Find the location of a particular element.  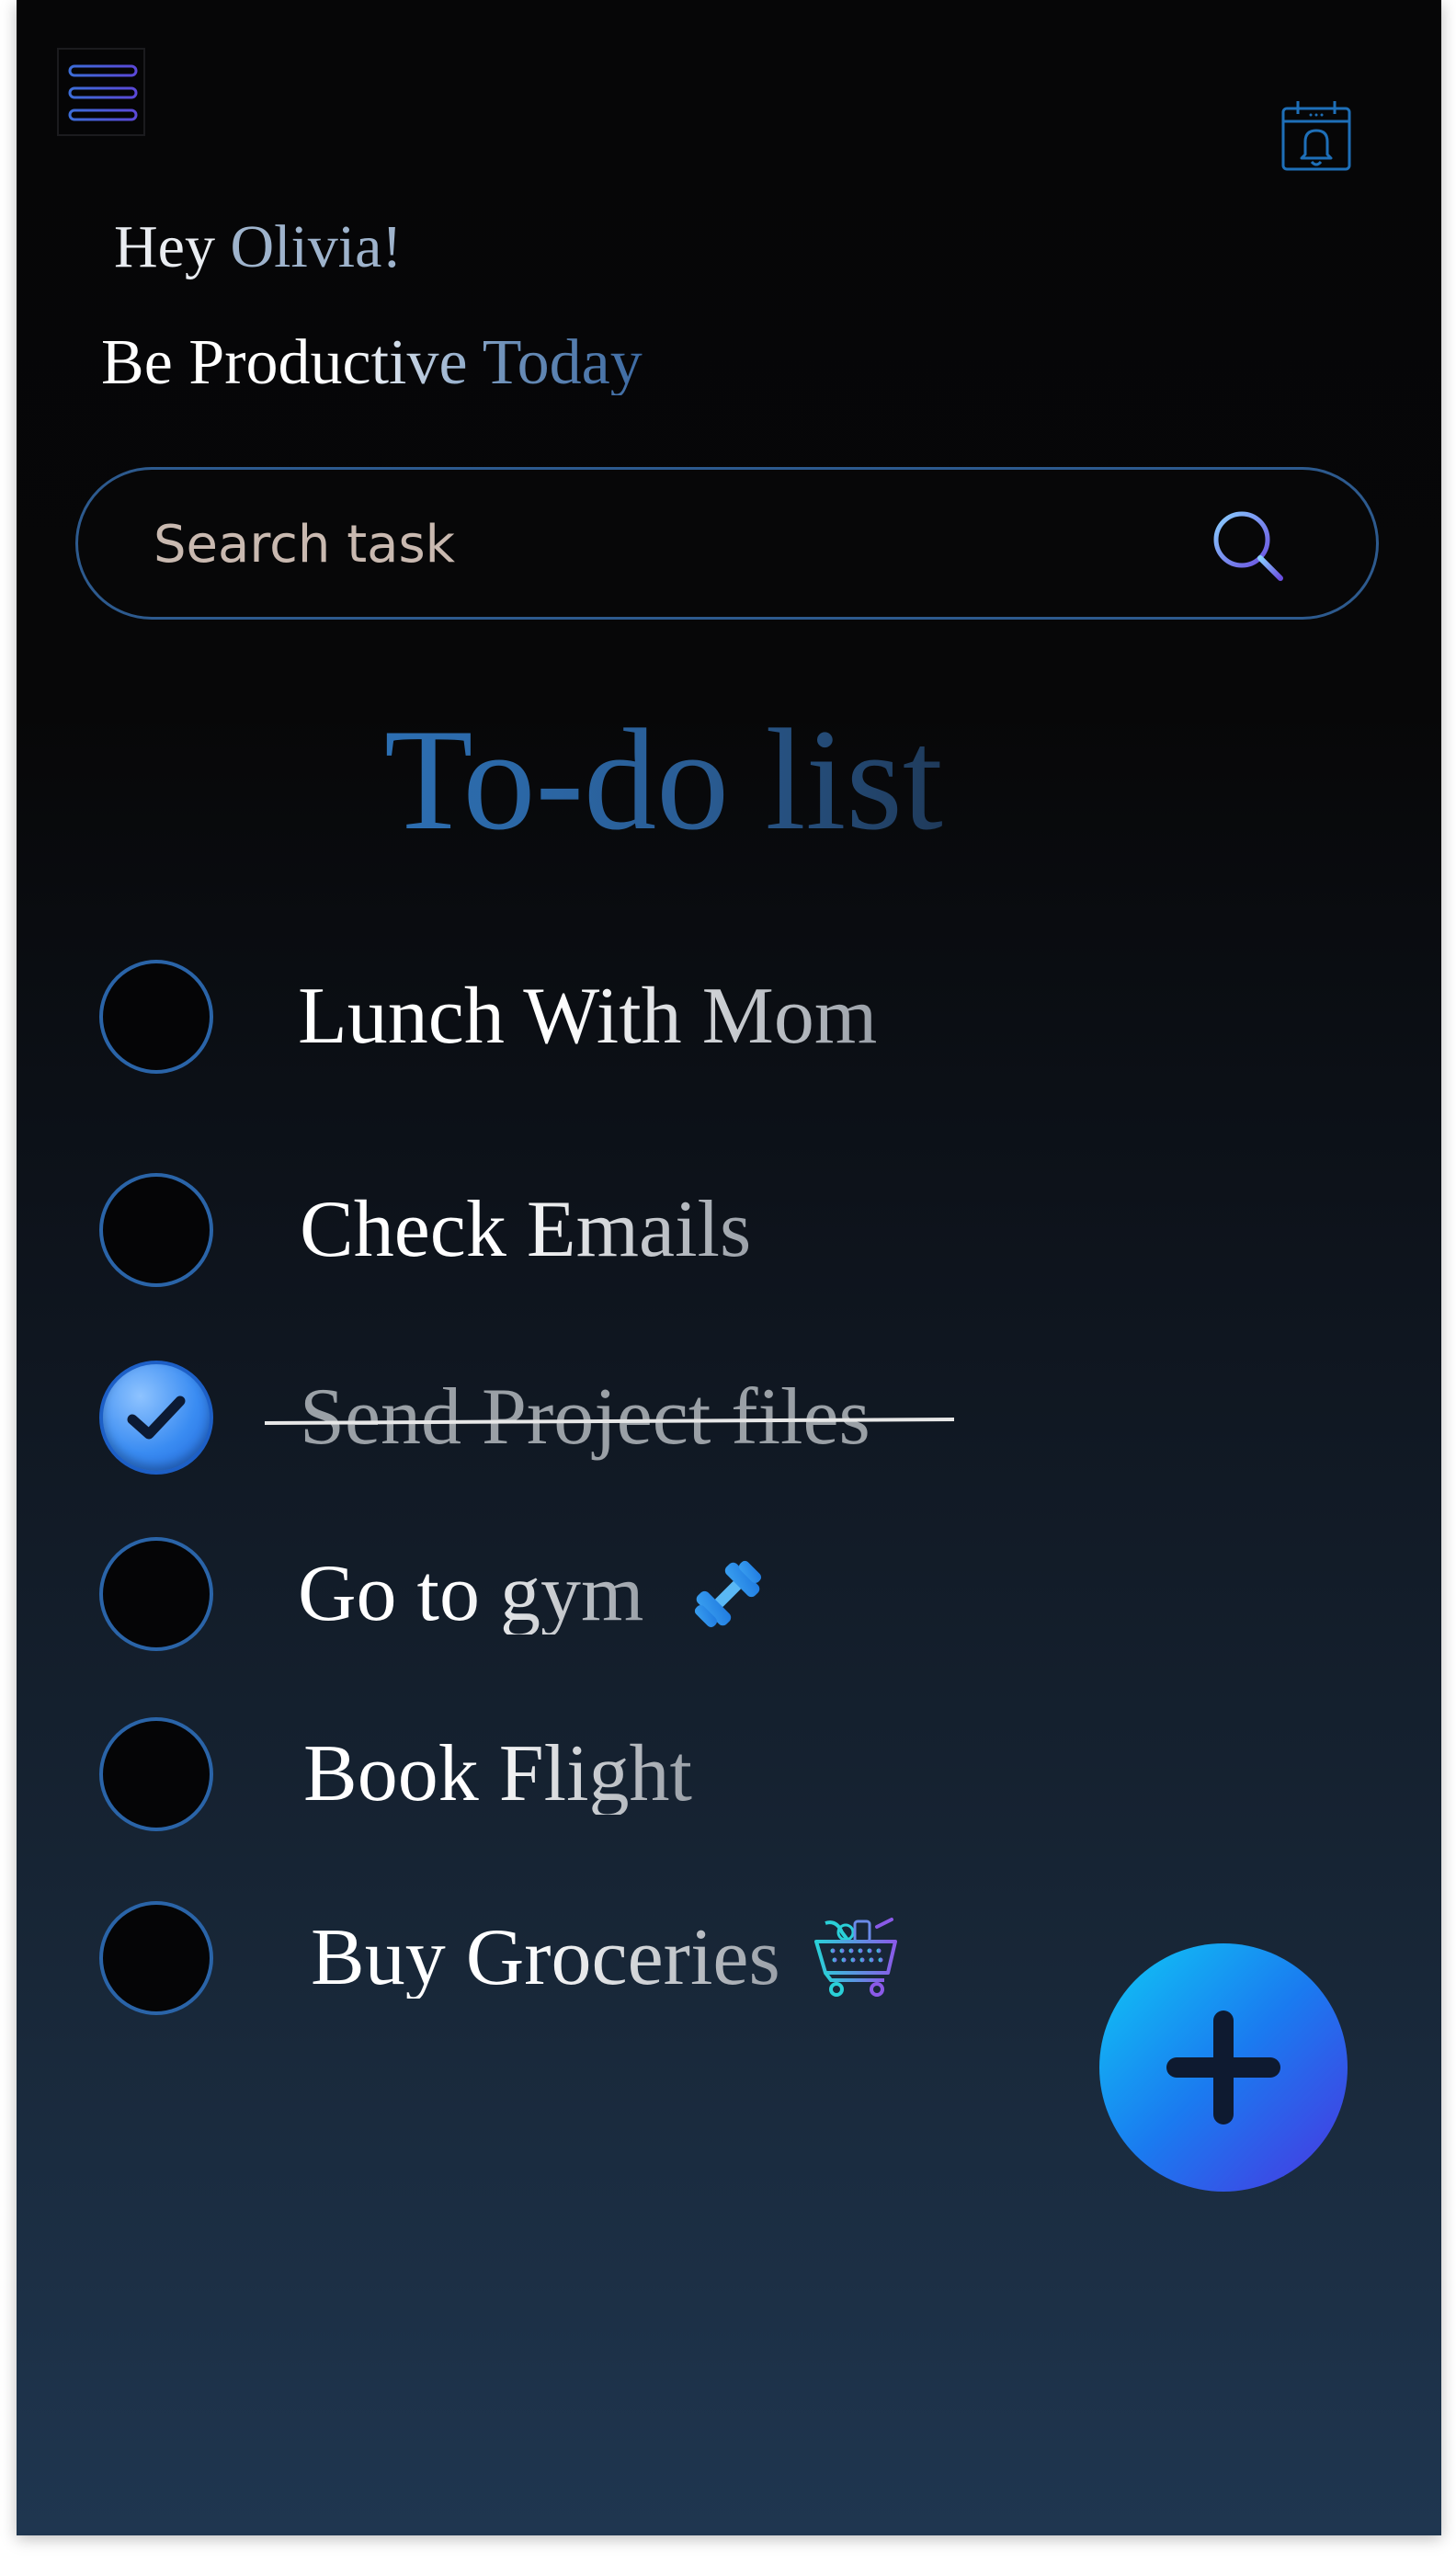

task-item: Lunch With Mom is located at coordinates (729, 1019).